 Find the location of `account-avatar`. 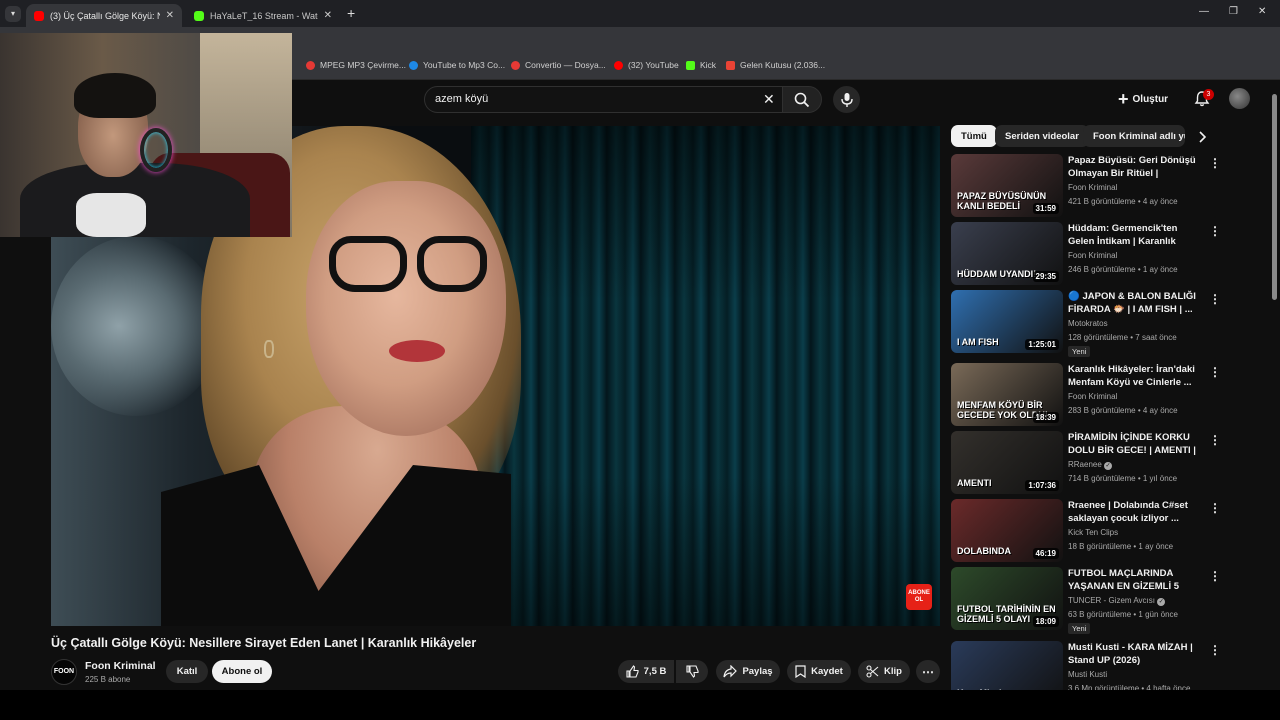

account-avatar is located at coordinates (1239, 98).